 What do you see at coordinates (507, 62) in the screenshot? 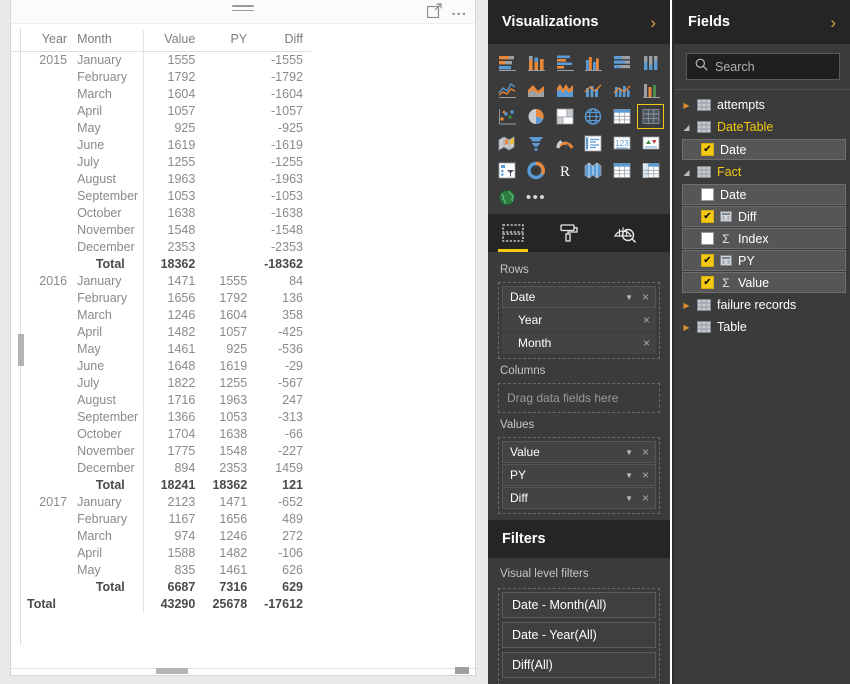
I see `stacked-bar-chart-icon` at bounding box center [507, 62].